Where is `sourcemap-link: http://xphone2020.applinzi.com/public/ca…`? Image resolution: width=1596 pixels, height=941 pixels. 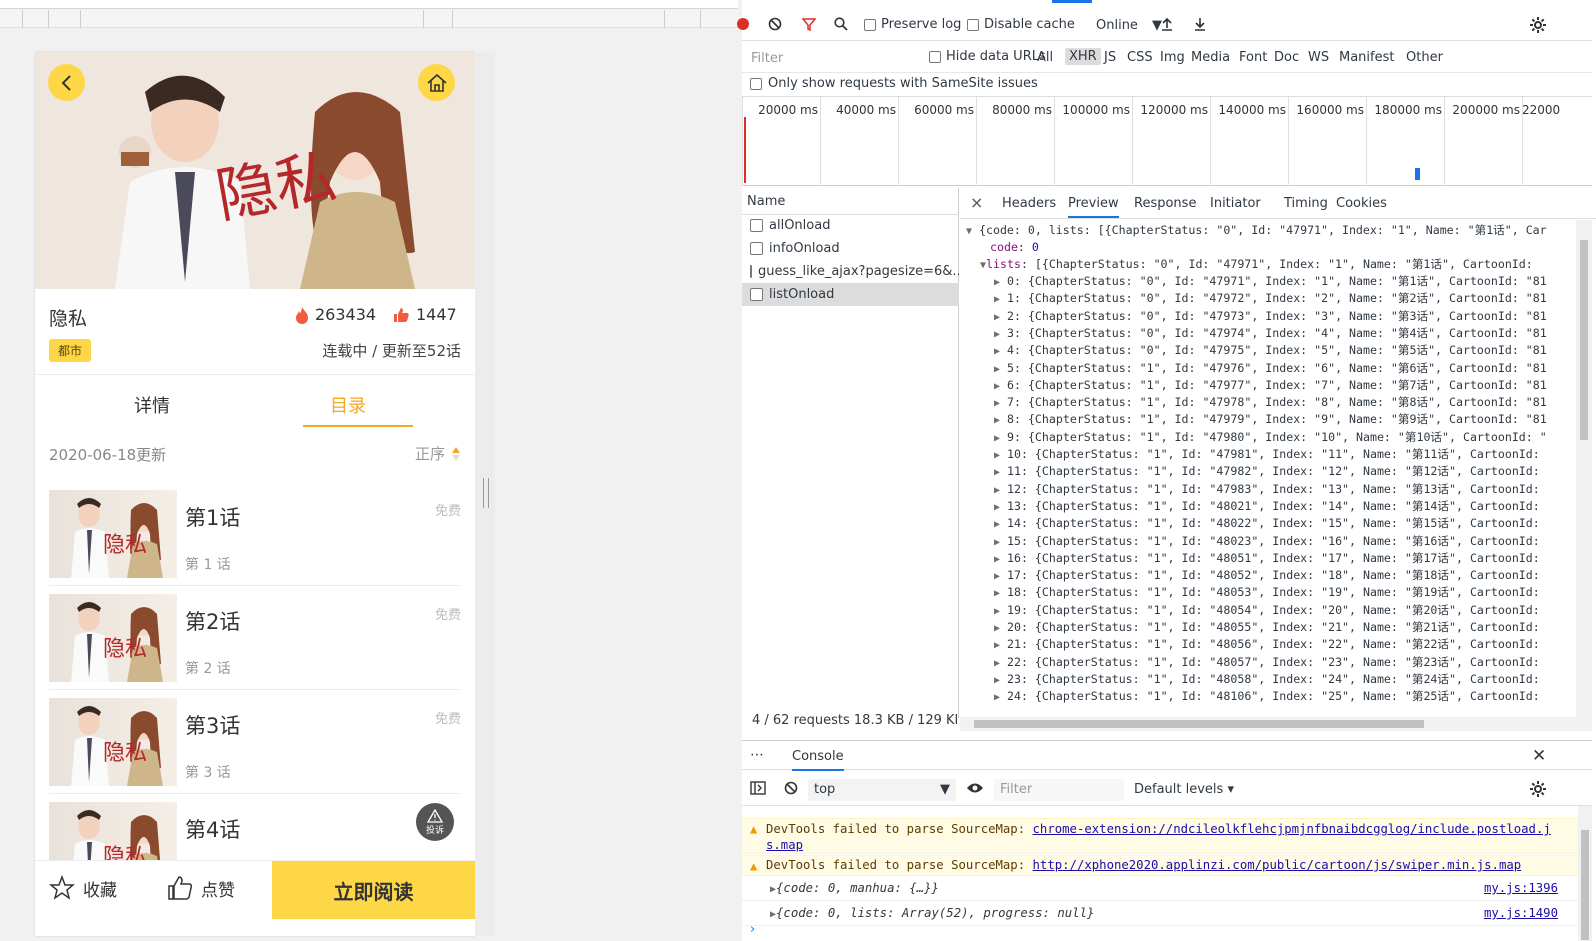
sourcemap-link: http://xphone2020.applinzi.com/public/ca… is located at coordinates (1277, 865).